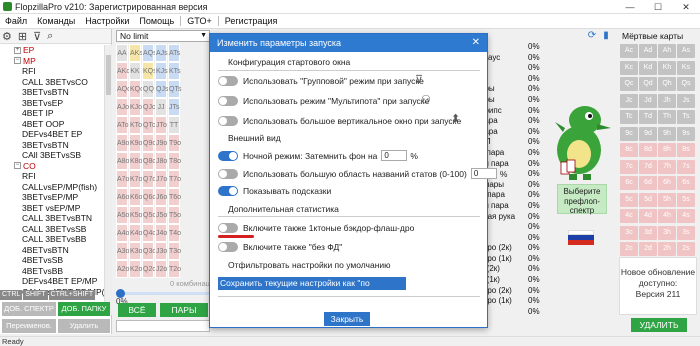 The image size is (700, 346). Describe the element at coordinates (122, 197) in the screenshot. I see `hand-cell: A6o` at that location.